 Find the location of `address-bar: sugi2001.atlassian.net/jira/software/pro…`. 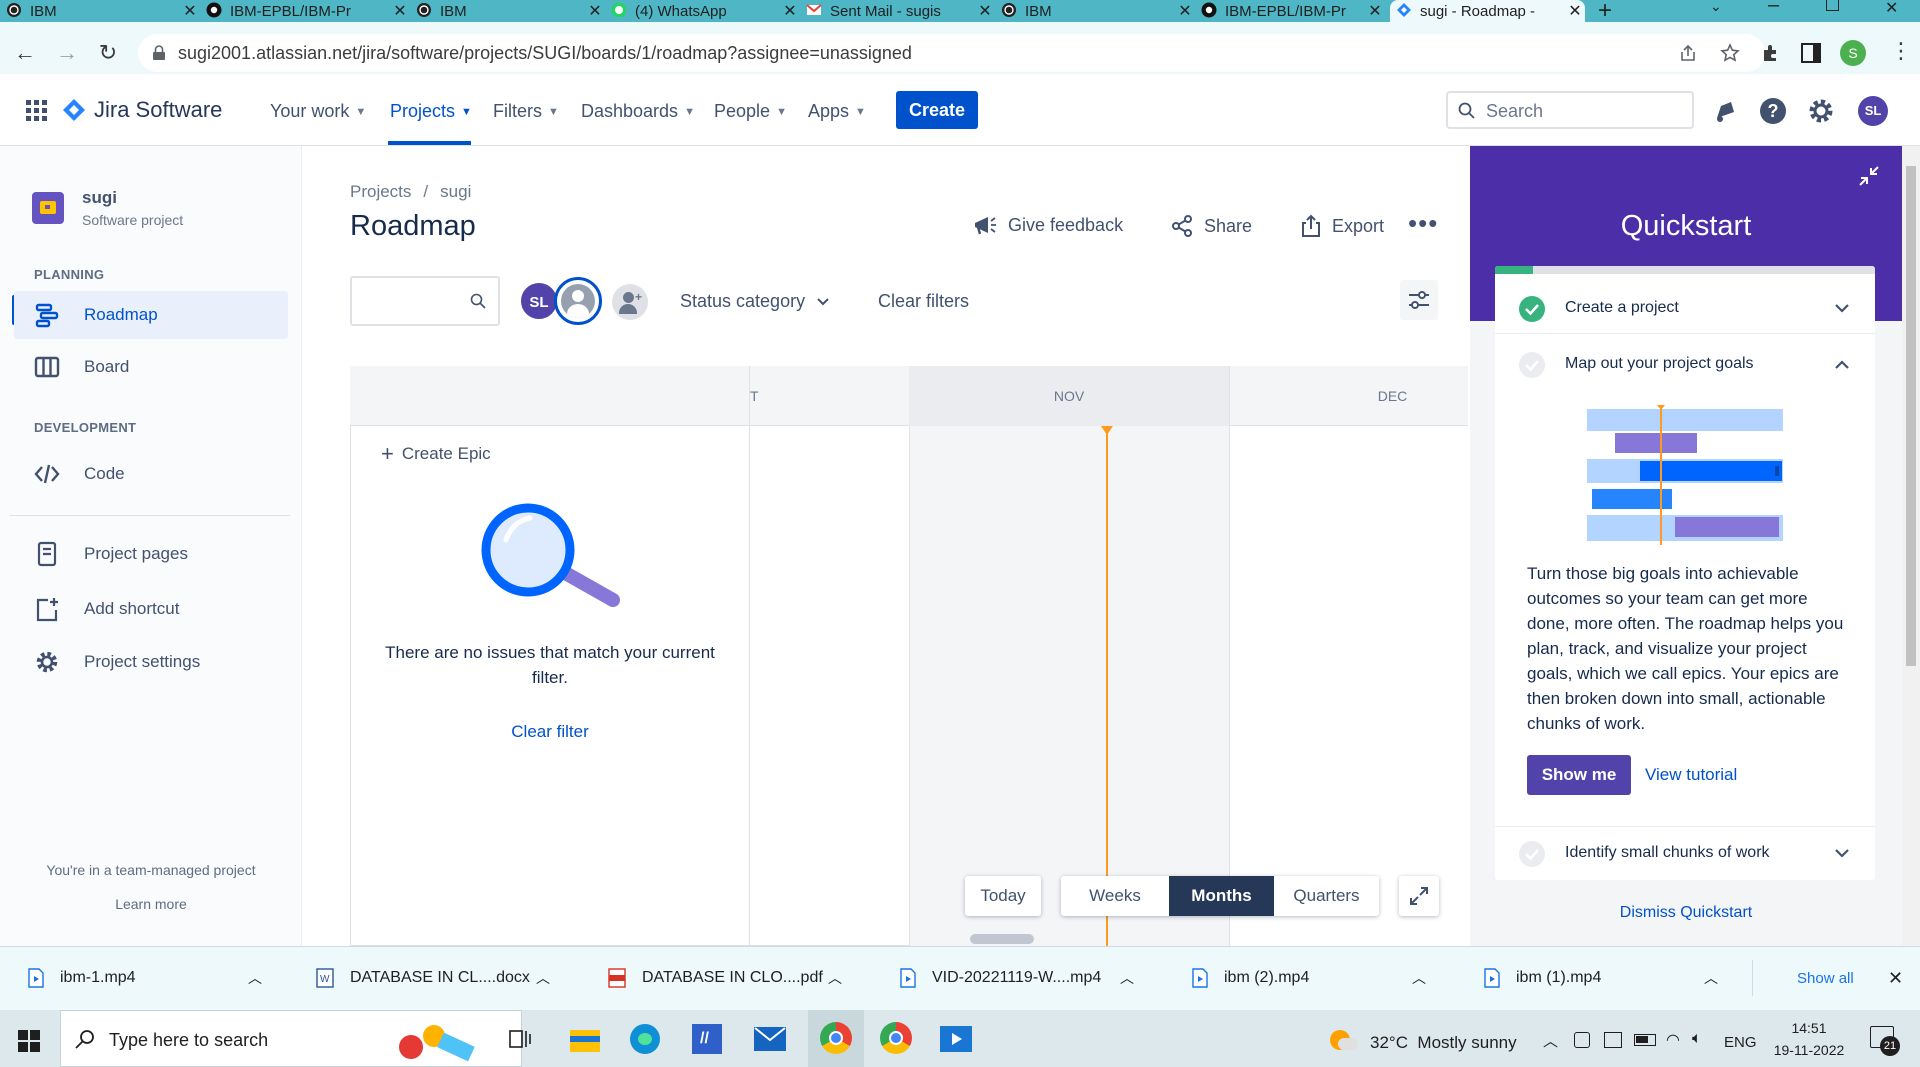

address-bar: sugi2001.atlassian.net/jira/software/pro… is located at coordinates (951, 53).